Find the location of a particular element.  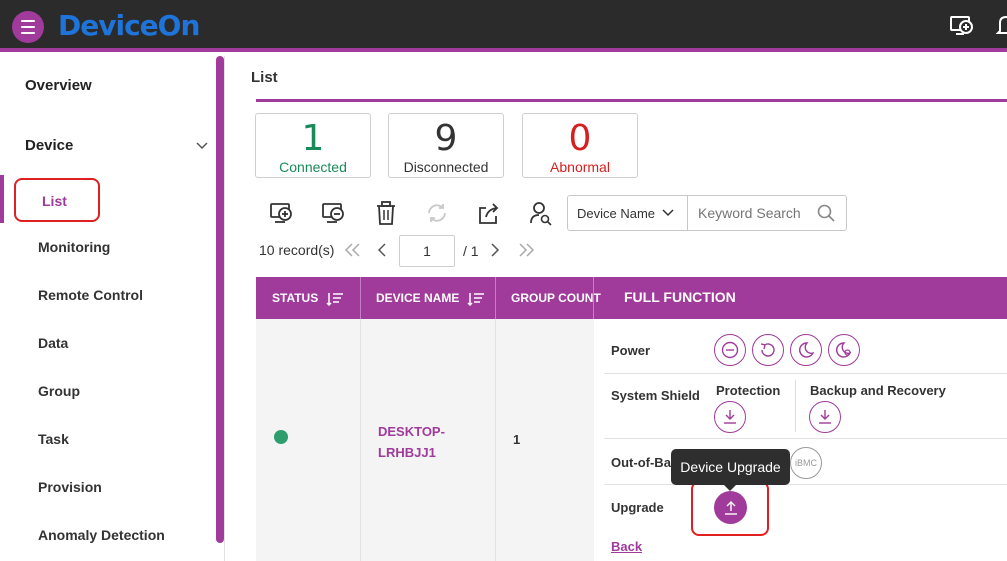

sidebar-item-monitoring: Monitoring is located at coordinates (74, 247).